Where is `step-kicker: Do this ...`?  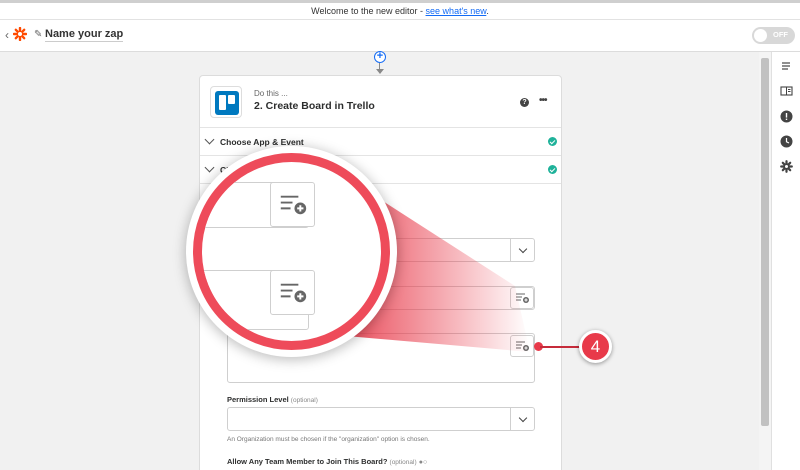
step-kicker: Do this ... is located at coordinates (271, 93).